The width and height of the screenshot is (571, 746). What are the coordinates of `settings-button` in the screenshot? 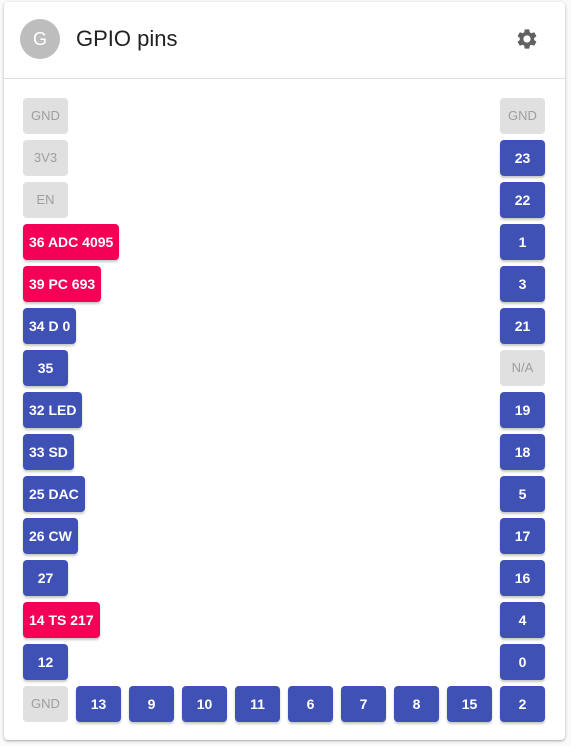 It's located at (527, 39).